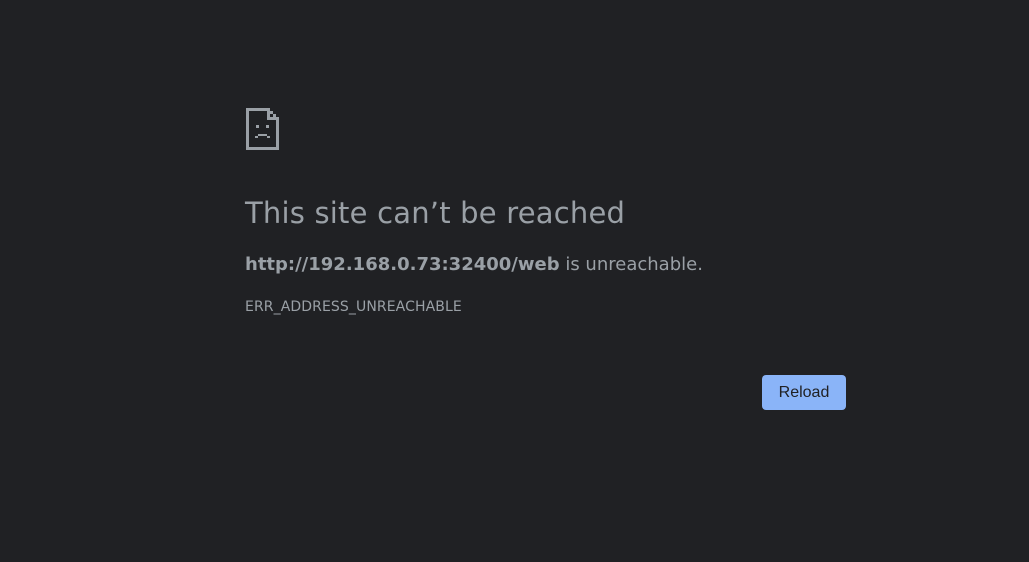  I want to click on page-title: This site can’t be reached, so click(435, 213).